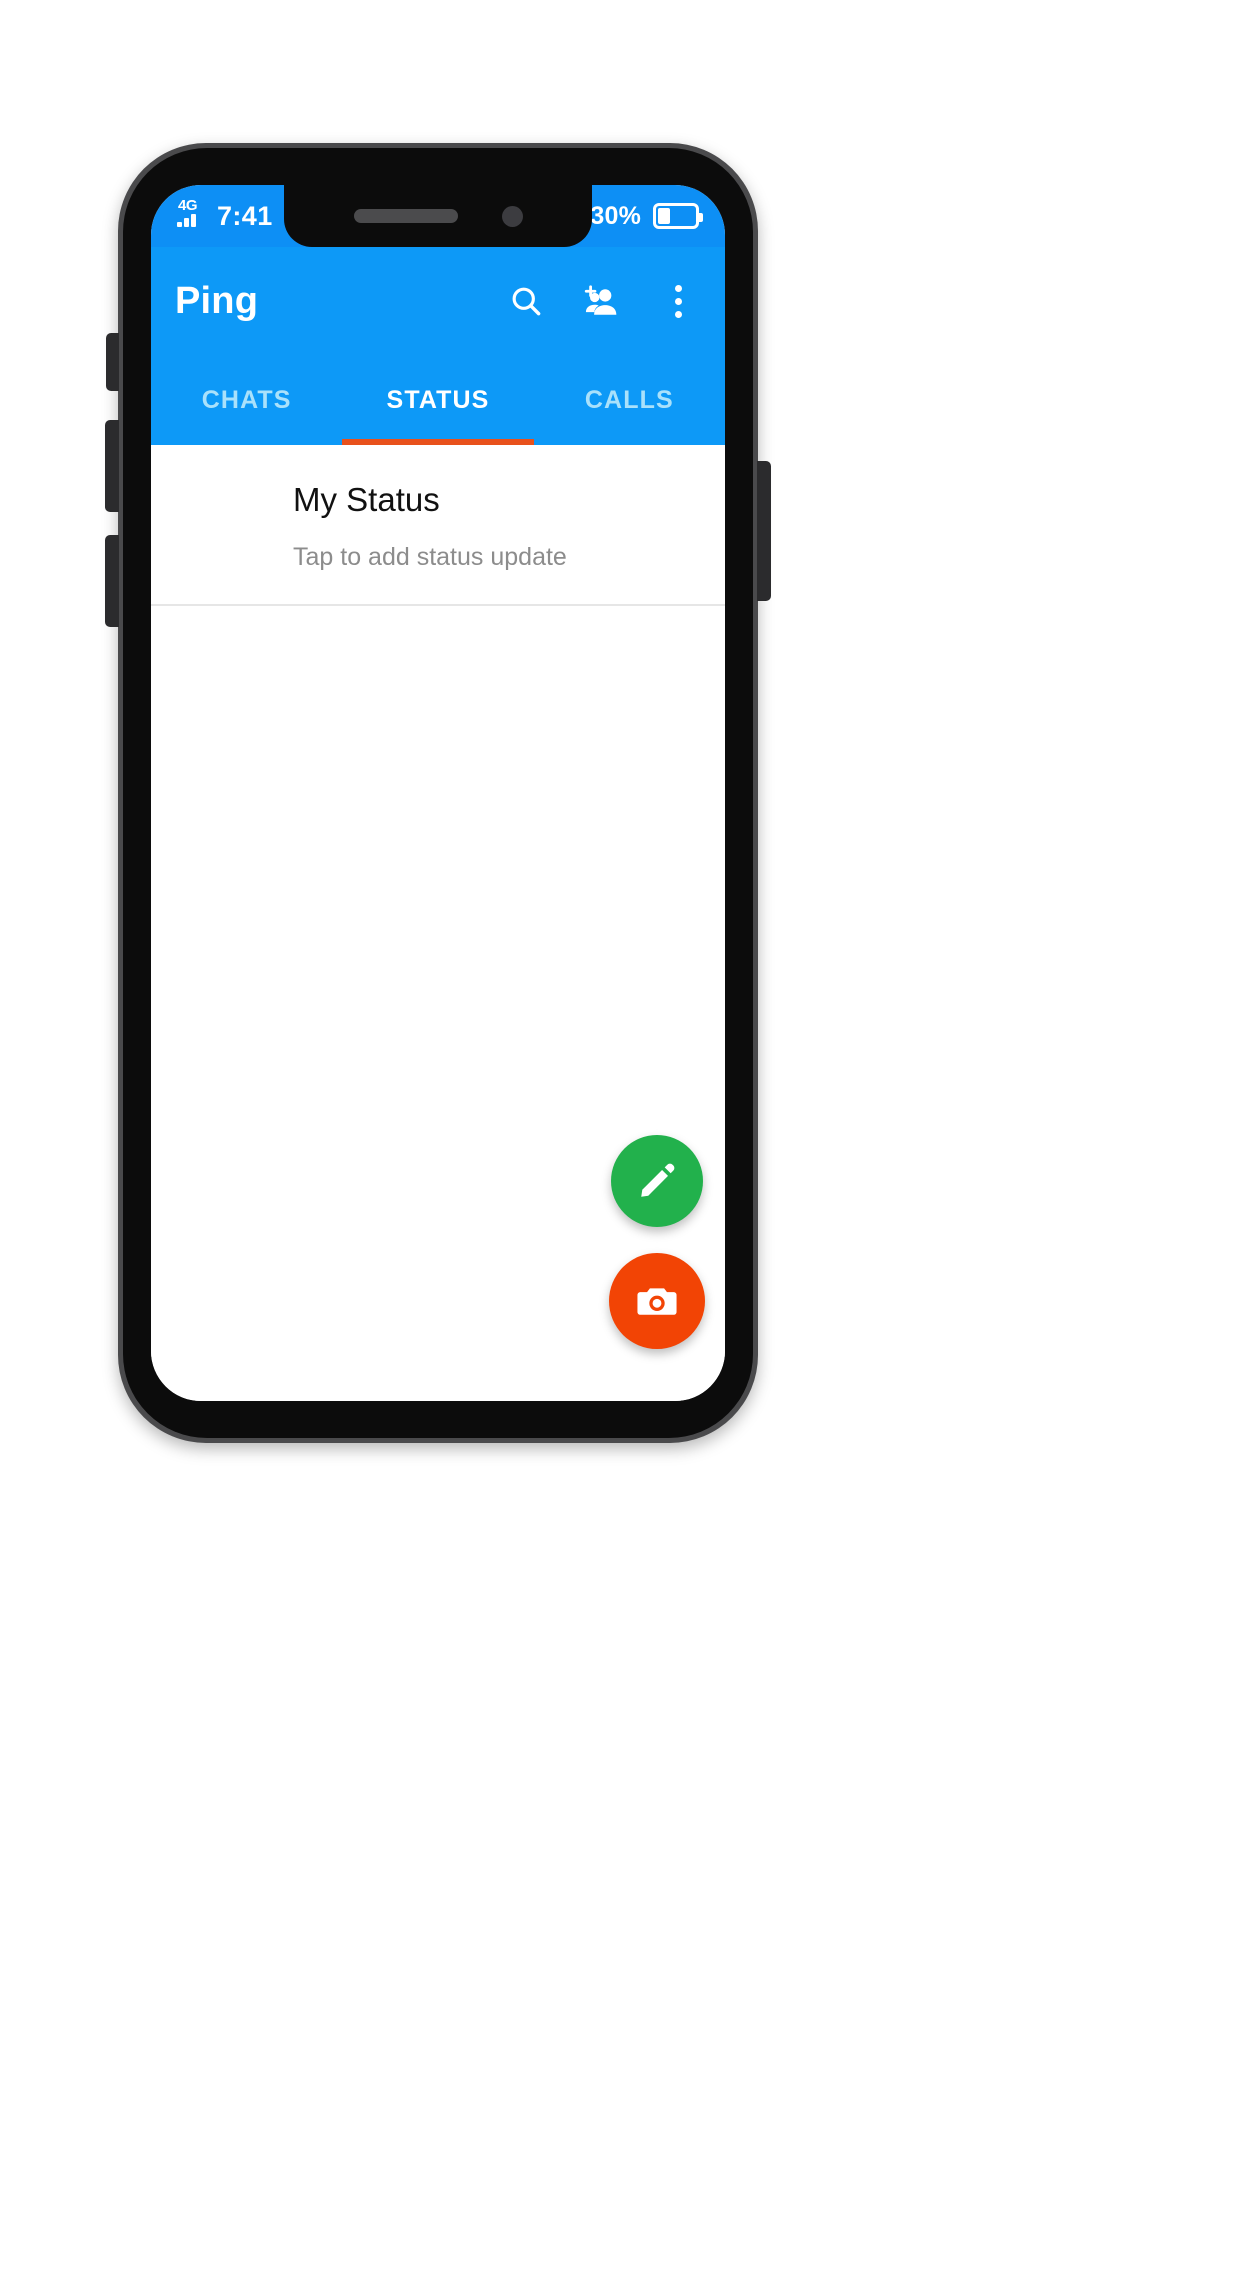  I want to click on app-bar: Ping, so click(438, 301).